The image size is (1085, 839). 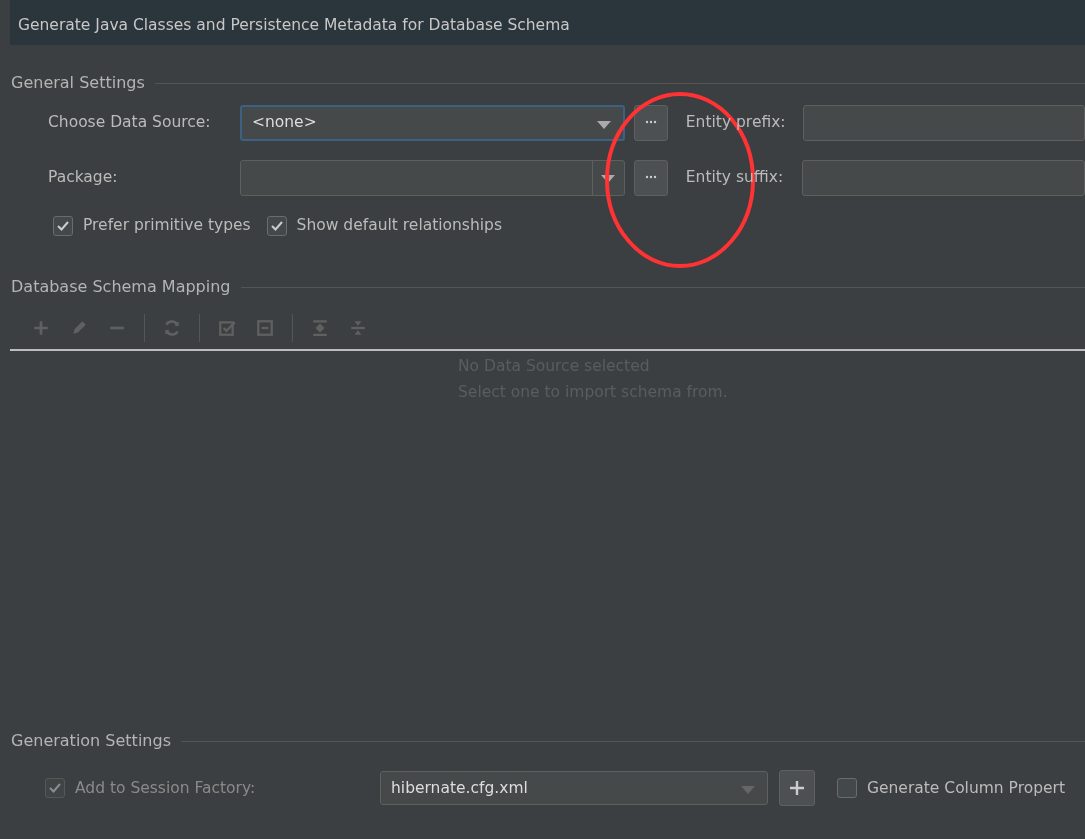 What do you see at coordinates (399, 225) in the screenshot?
I see `checkbox-label: Show default relationships` at bounding box center [399, 225].